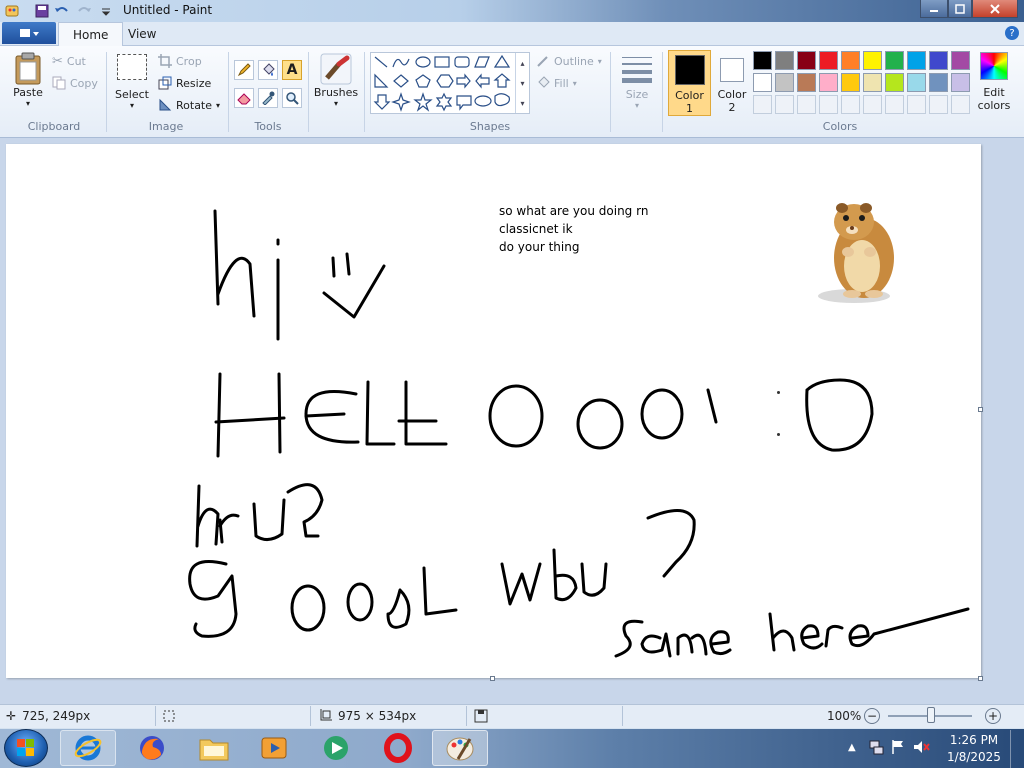 Image resolution: width=1024 pixels, height=768 pixels. What do you see at coordinates (184, 83) in the screenshot?
I see `resize-button: Resize` at bounding box center [184, 83].